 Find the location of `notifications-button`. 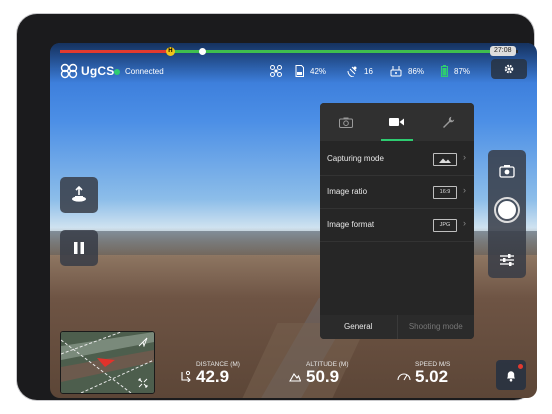

notifications-button is located at coordinates (511, 375).